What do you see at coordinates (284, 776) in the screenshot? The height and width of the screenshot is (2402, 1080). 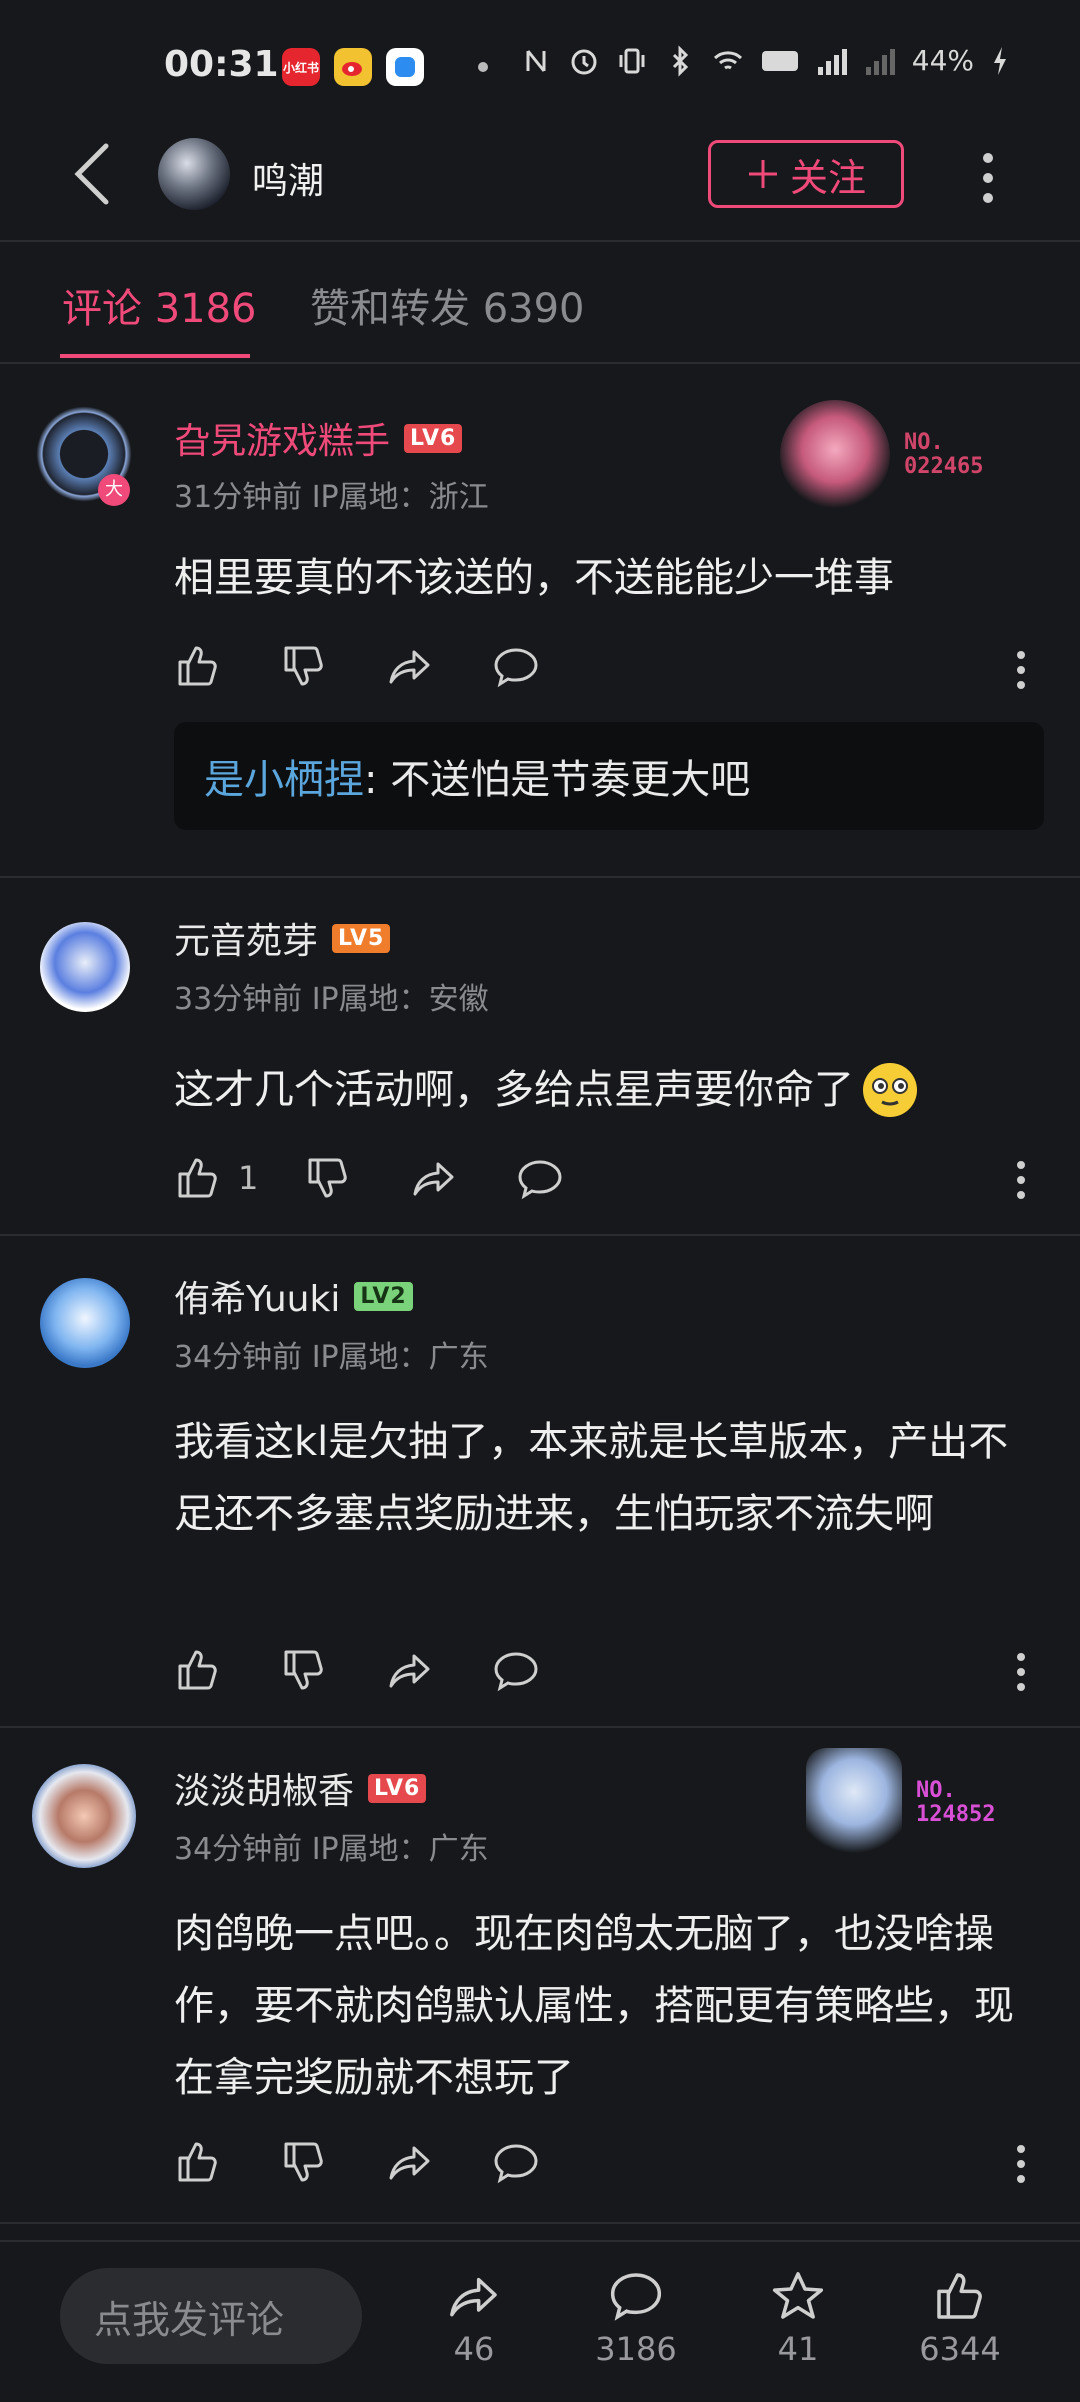 I see `reply-user-name: 是小栖捏` at bounding box center [284, 776].